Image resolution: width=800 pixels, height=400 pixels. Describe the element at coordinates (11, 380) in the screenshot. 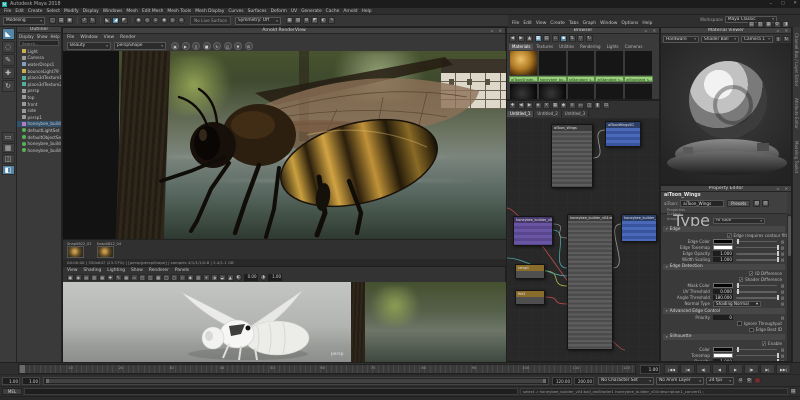

I see `animation-start-field: 1.00` at that location.